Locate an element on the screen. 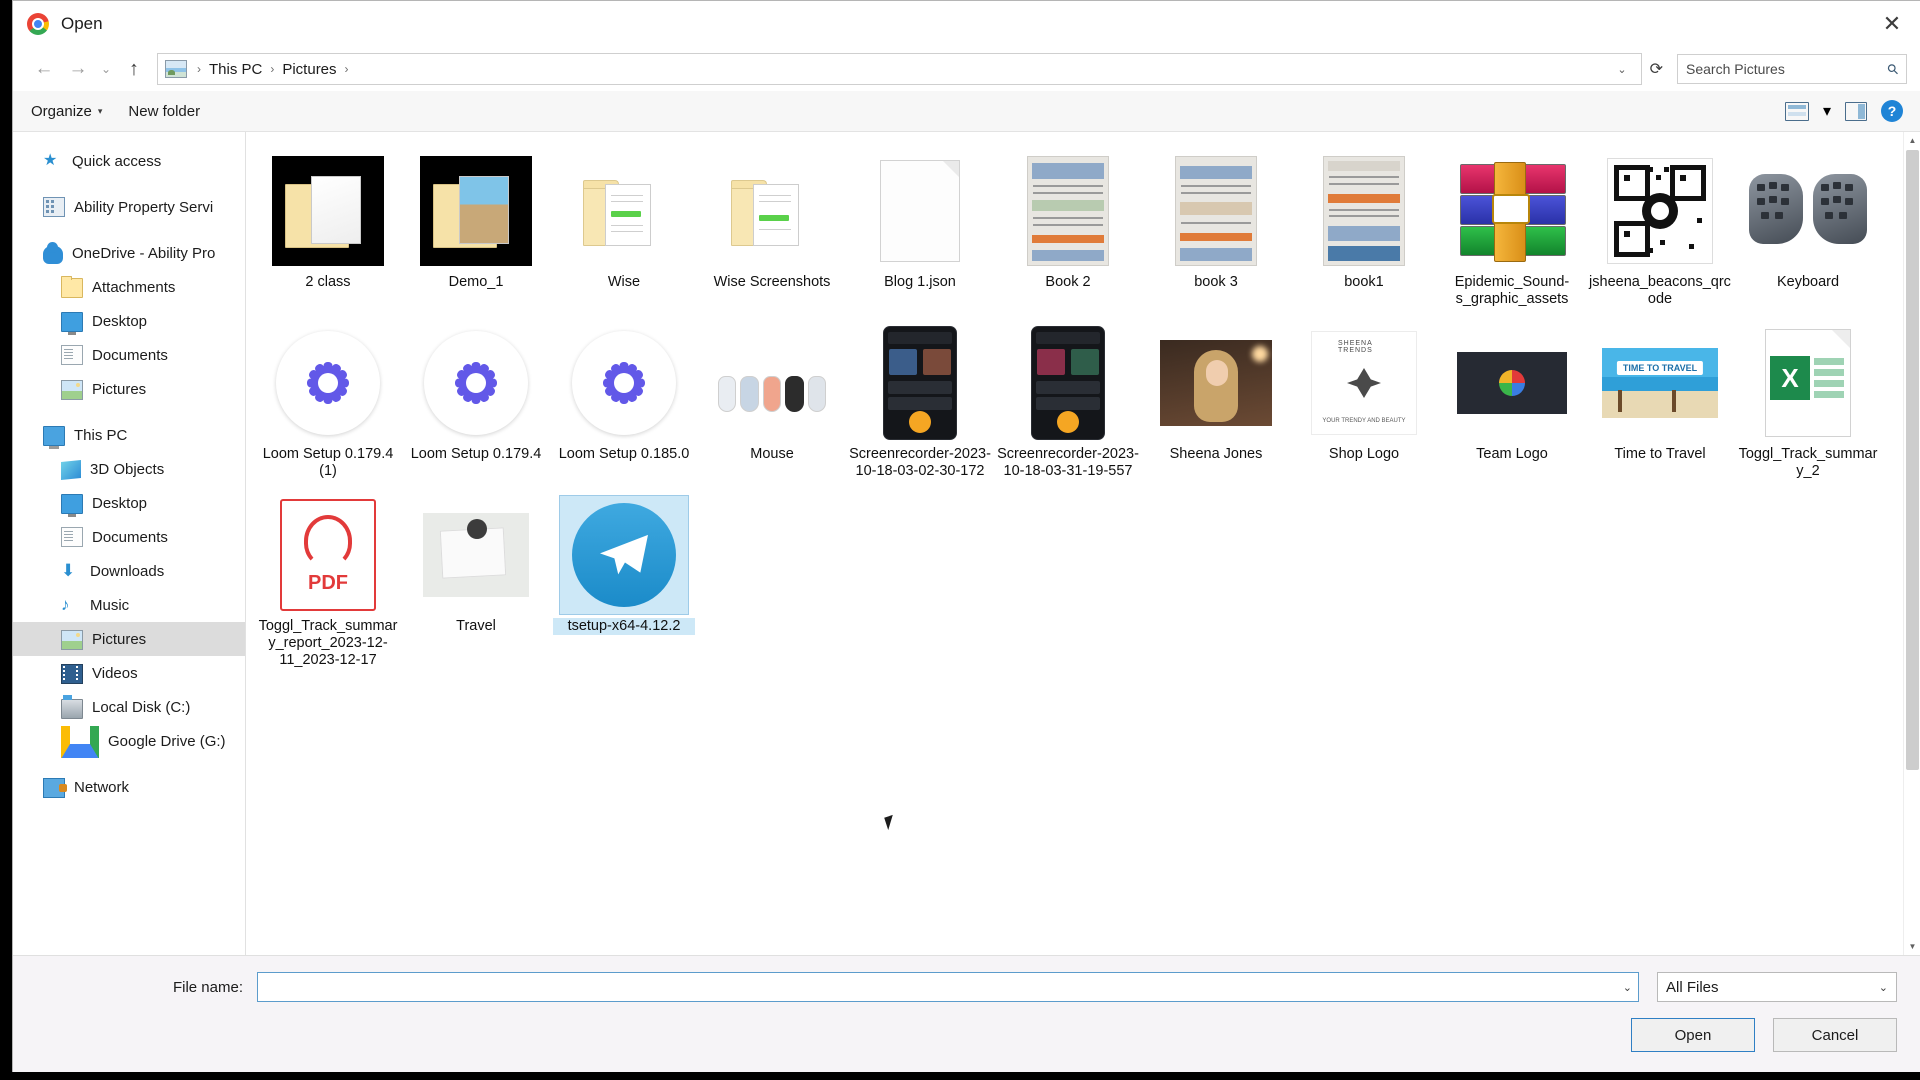  file-item: book 3 is located at coordinates (1216, 232).